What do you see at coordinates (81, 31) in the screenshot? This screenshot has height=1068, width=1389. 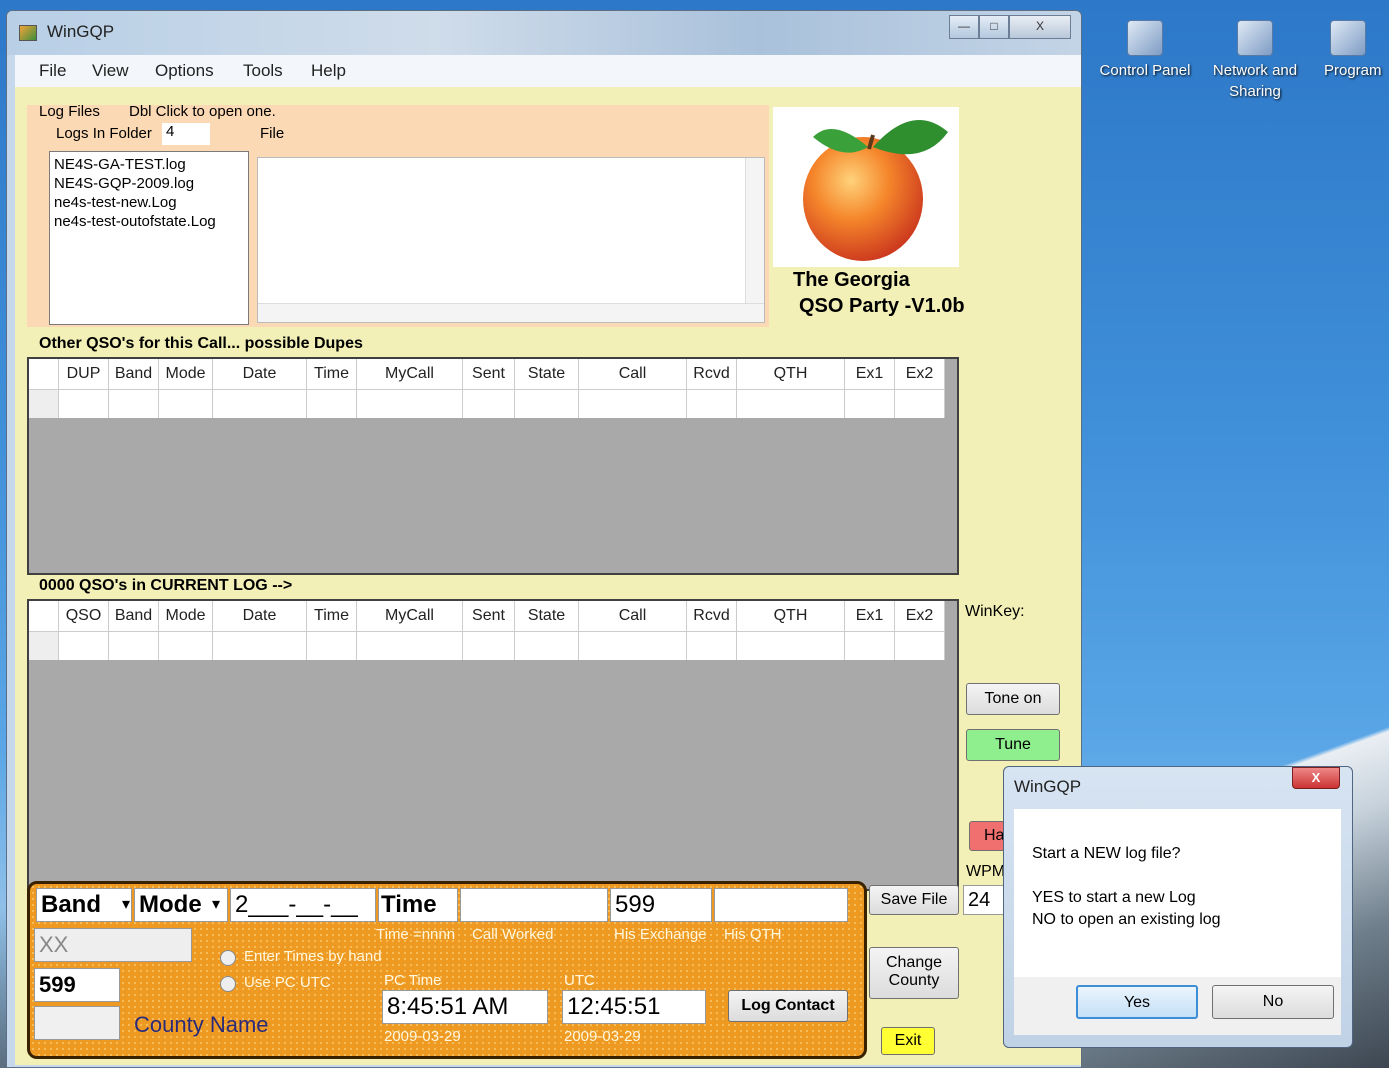 I see `window-title: WinGQP` at bounding box center [81, 31].